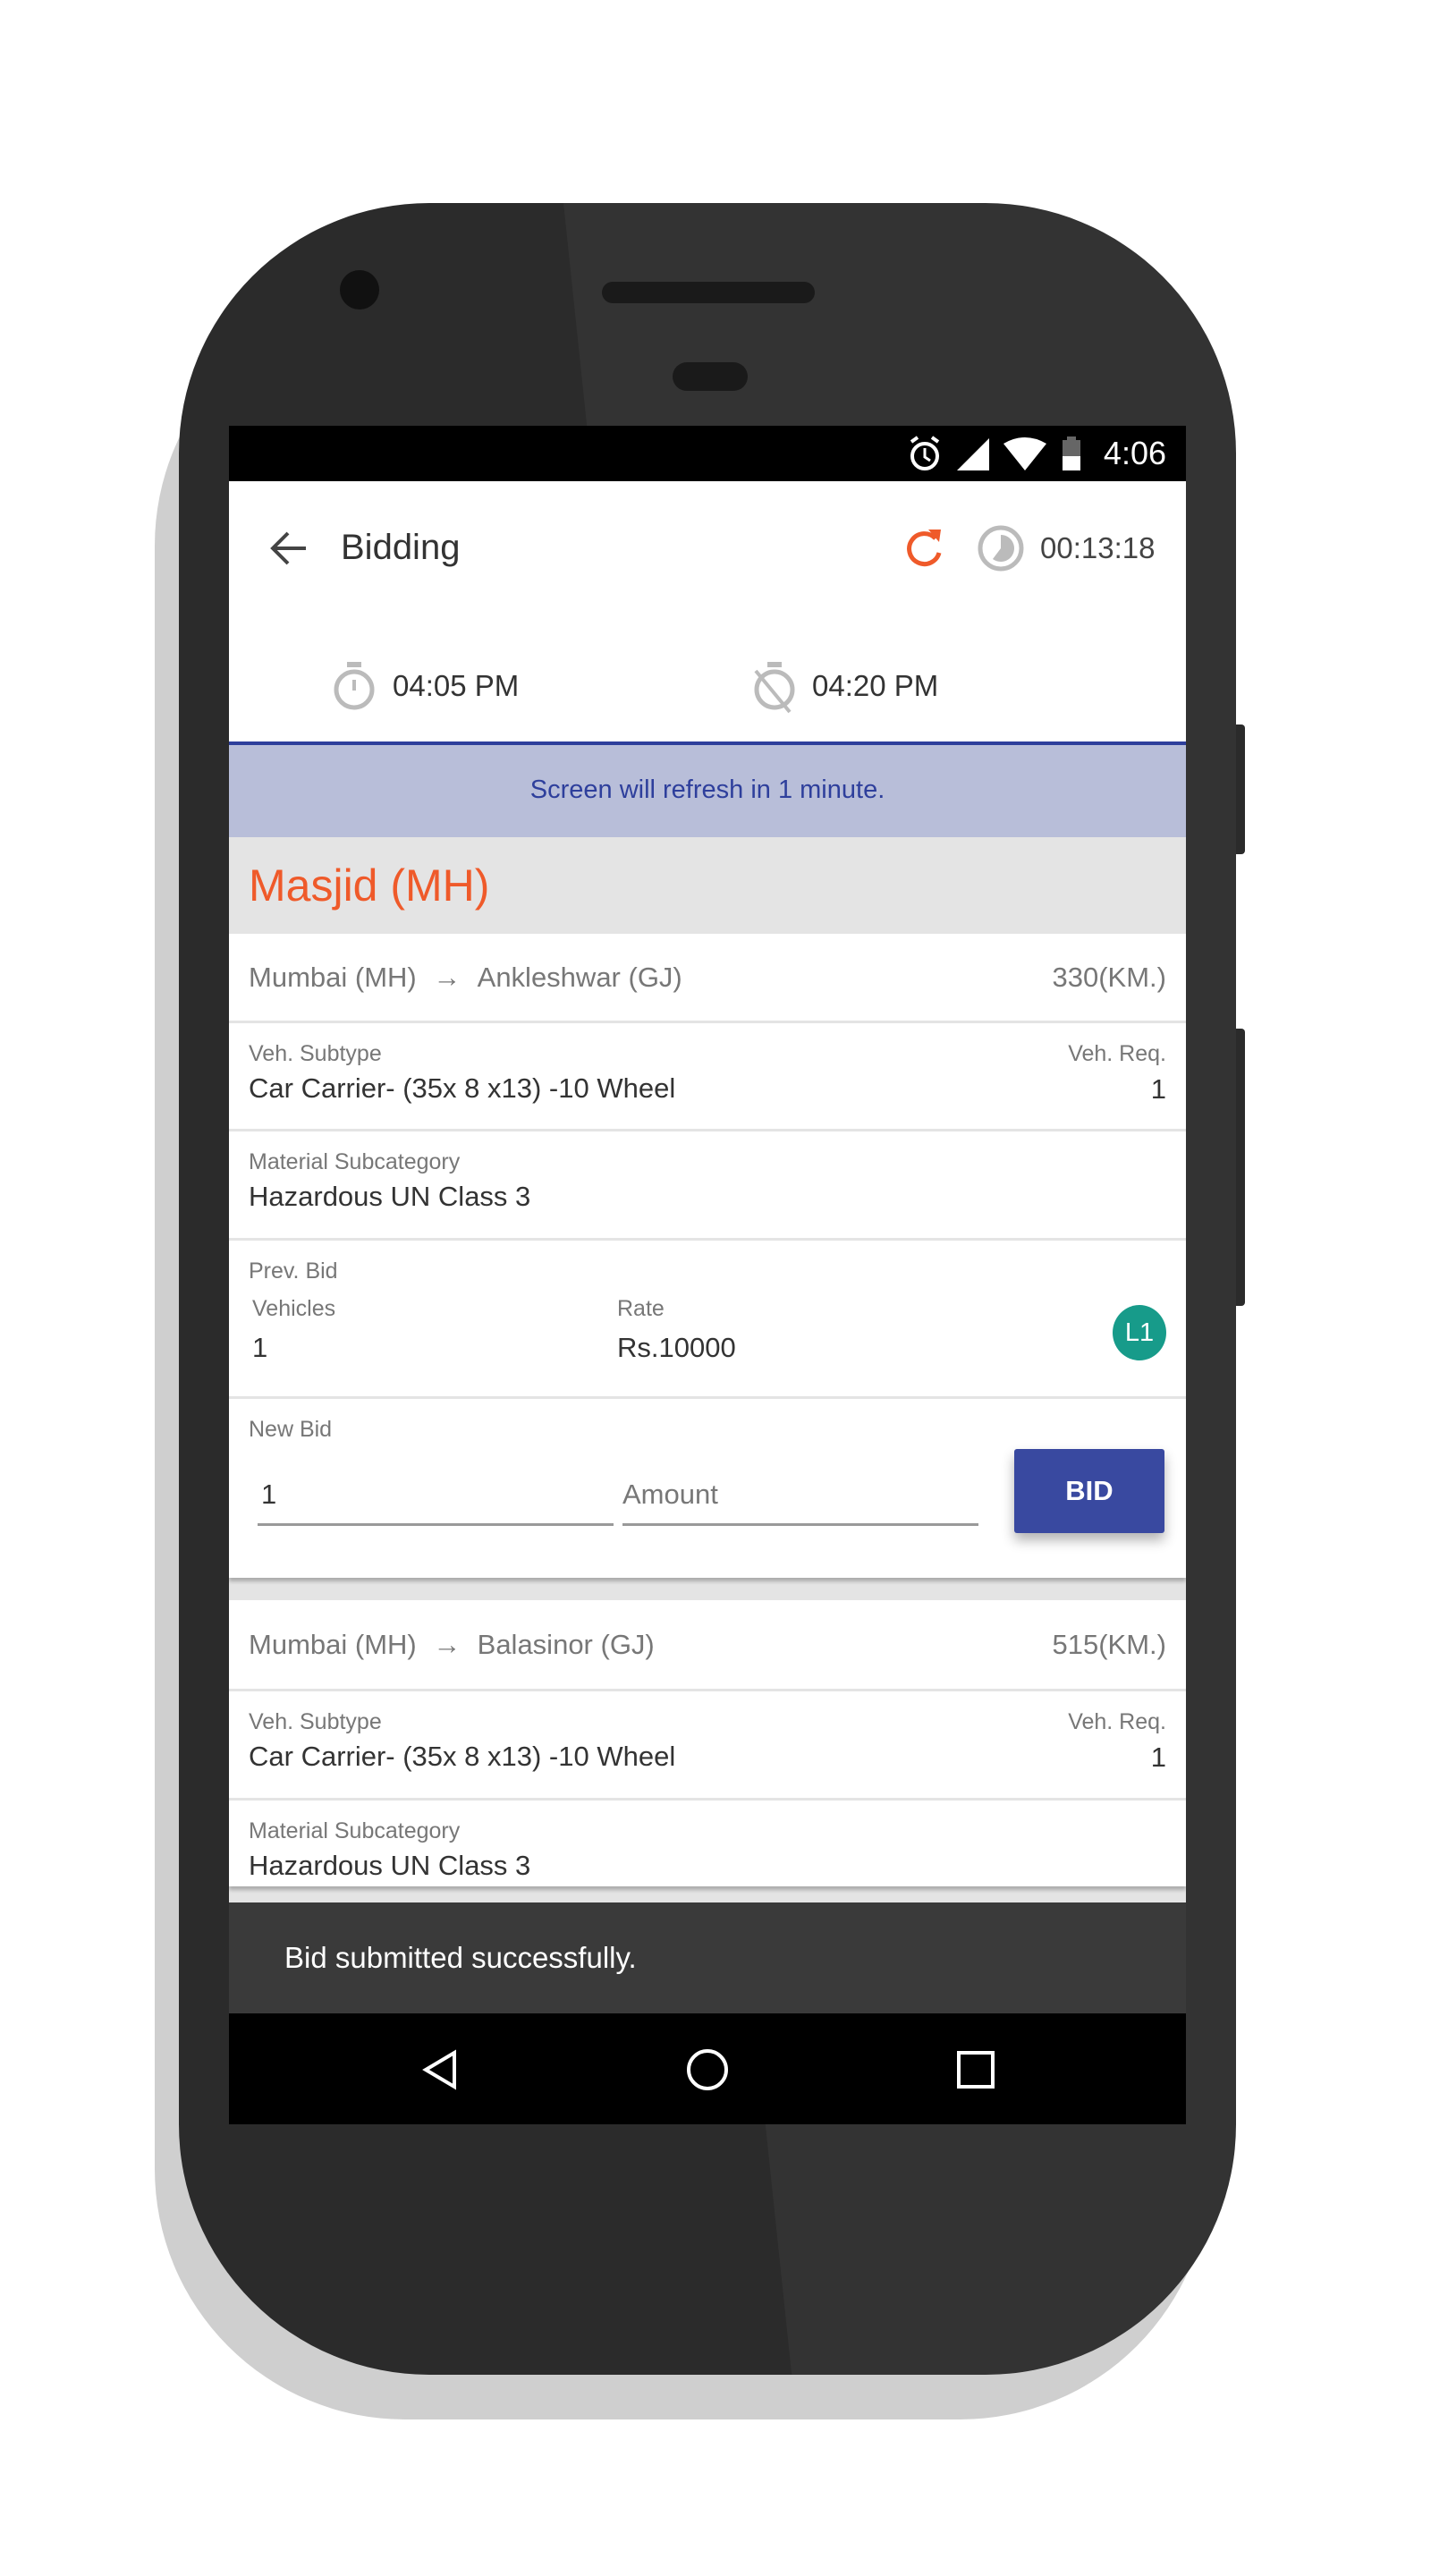 Image resolution: width=1431 pixels, height=2576 pixels. I want to click on power-button, so click(1240, 789).